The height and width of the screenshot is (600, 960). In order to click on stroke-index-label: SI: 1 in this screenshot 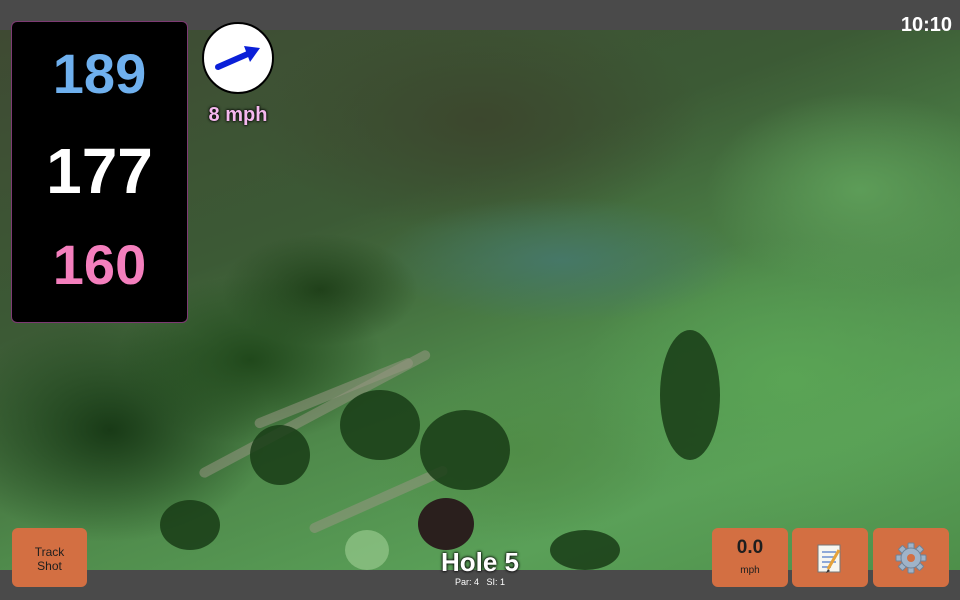, I will do `click(496, 582)`.